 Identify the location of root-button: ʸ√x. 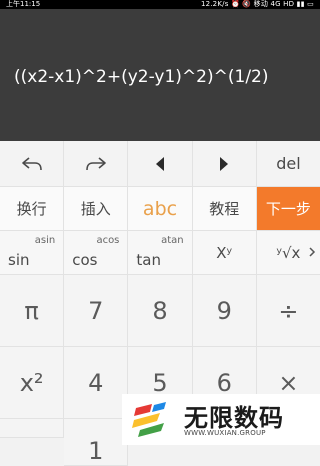
(288, 253).